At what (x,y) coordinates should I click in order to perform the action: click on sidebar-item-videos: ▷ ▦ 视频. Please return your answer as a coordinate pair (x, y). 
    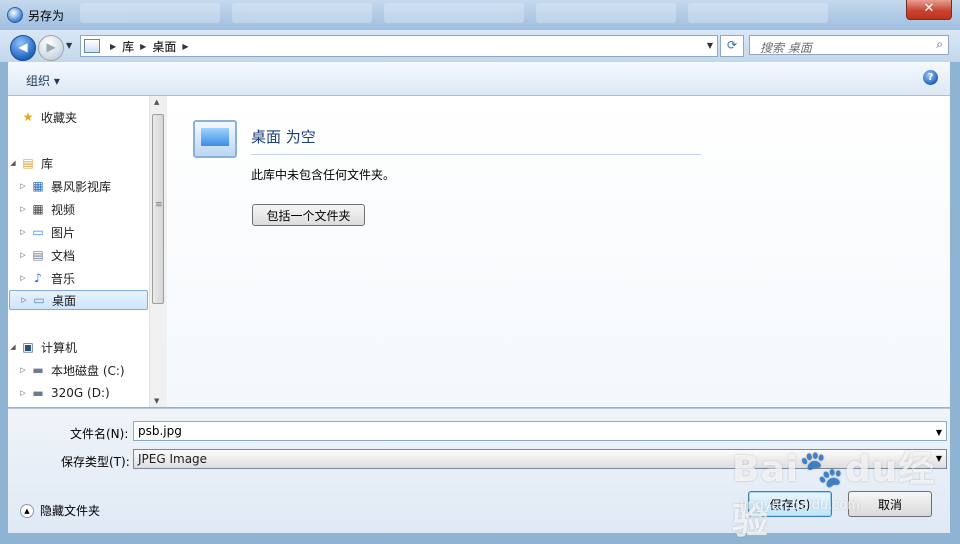
    Looking at the image, I should click on (46, 209).